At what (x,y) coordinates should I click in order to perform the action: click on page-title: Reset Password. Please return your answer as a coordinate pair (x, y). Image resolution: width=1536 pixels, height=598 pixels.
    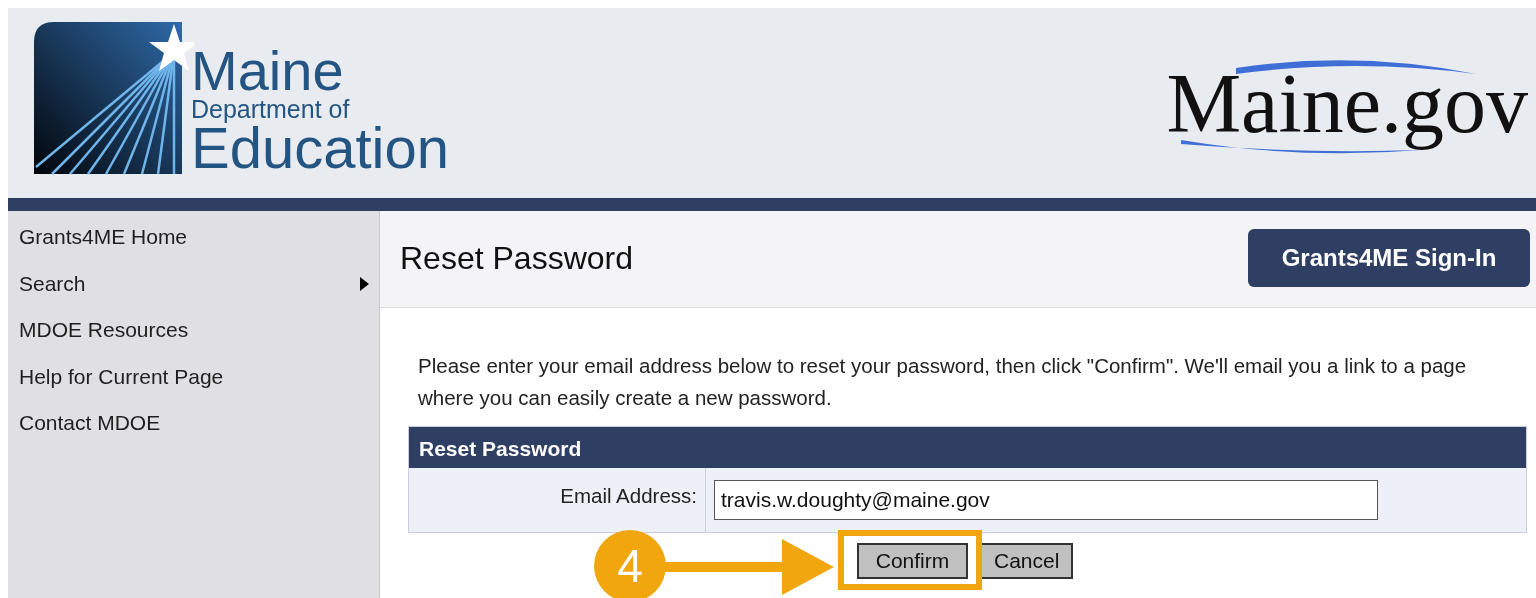
    Looking at the image, I should click on (516, 258).